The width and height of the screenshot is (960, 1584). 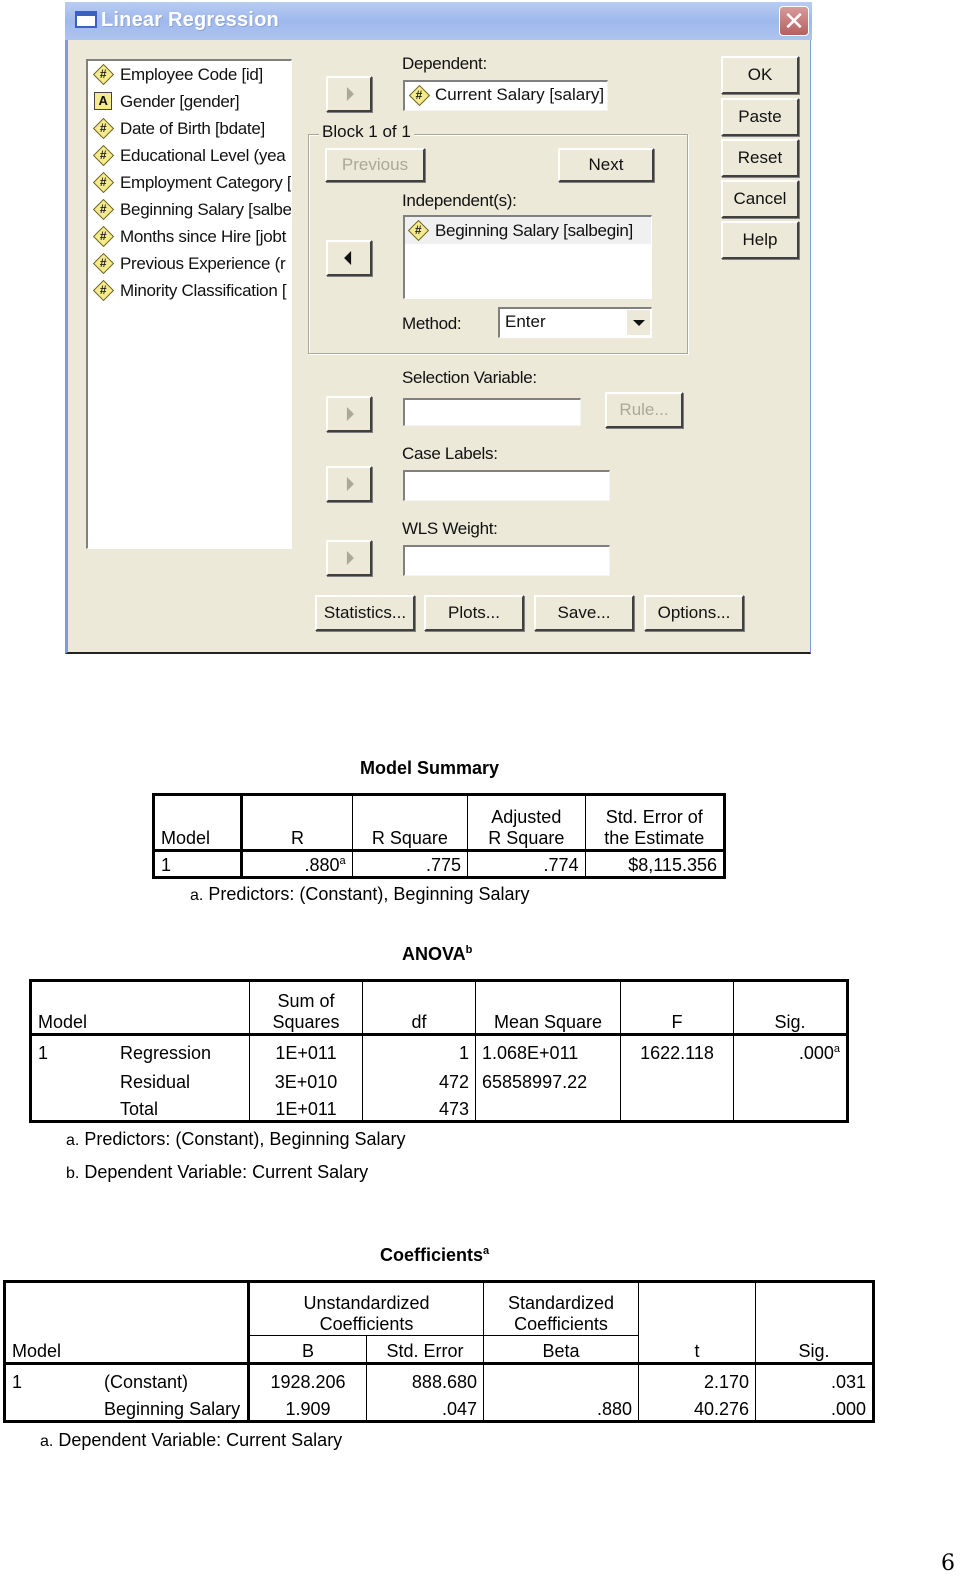 What do you see at coordinates (561, 1349) in the screenshot?
I see `header-beta: Beta` at bounding box center [561, 1349].